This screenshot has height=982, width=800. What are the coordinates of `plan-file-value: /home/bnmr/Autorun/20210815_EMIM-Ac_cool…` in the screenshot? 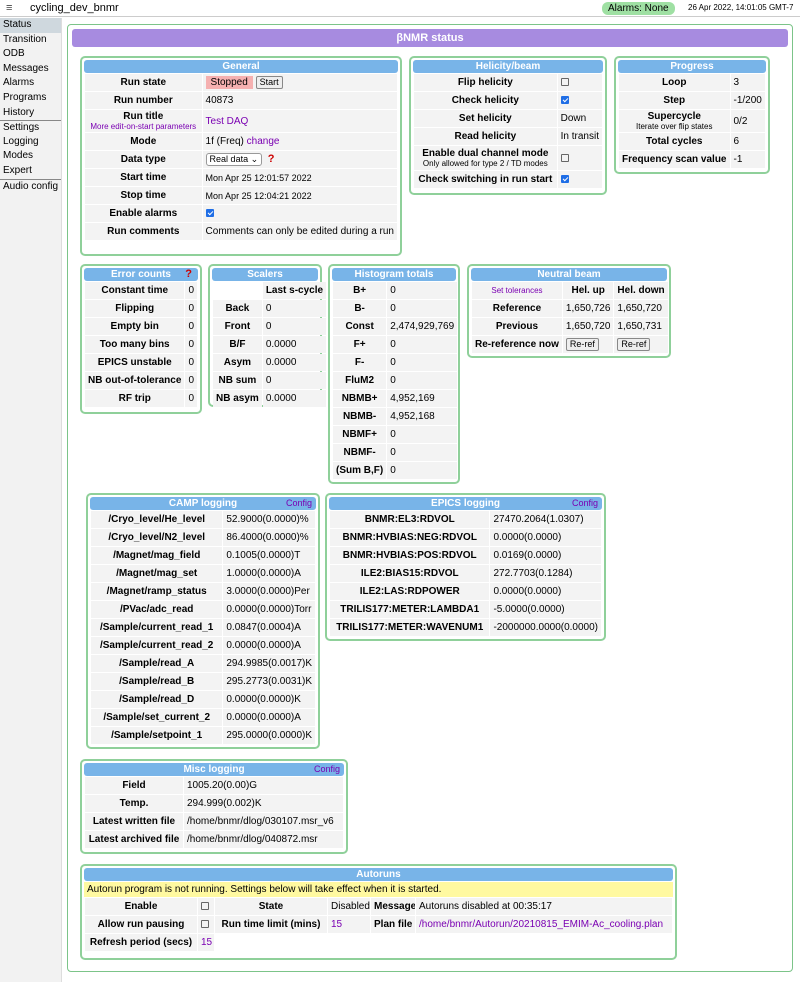 It's located at (544, 924).